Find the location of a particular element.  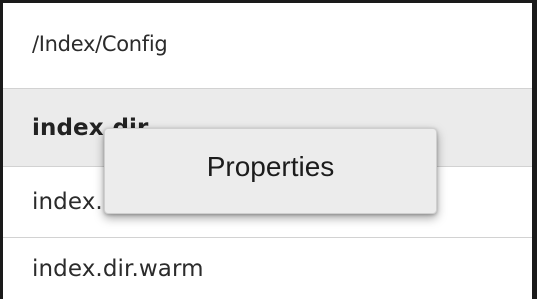

menu-item-properties: Properties is located at coordinates (270, 171).